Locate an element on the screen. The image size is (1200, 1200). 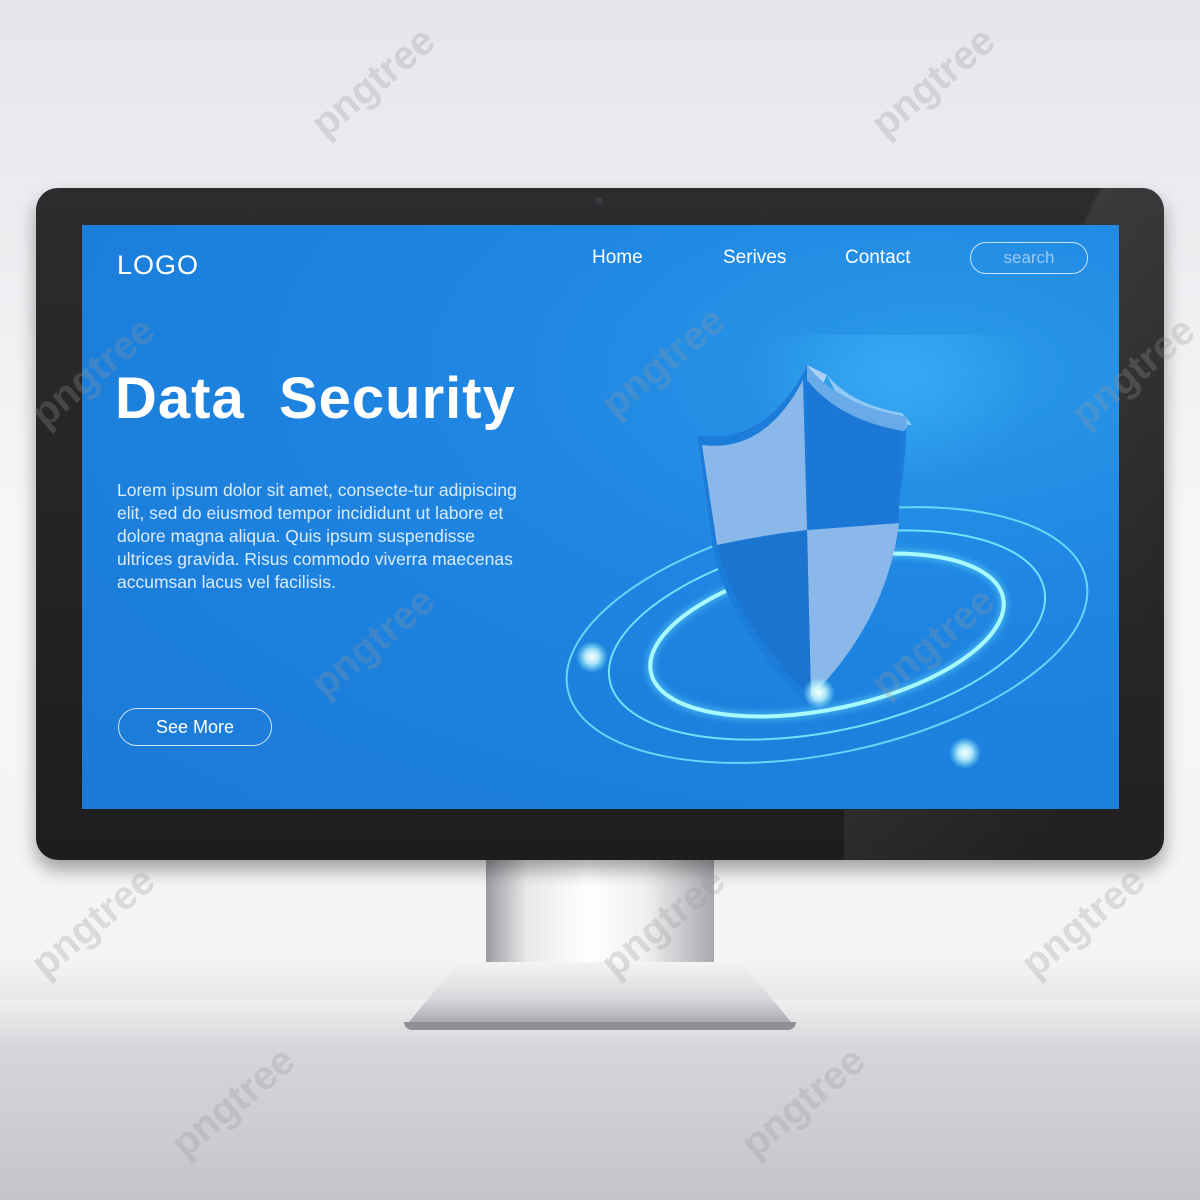
nav-logo: LOGO is located at coordinates (158, 265).